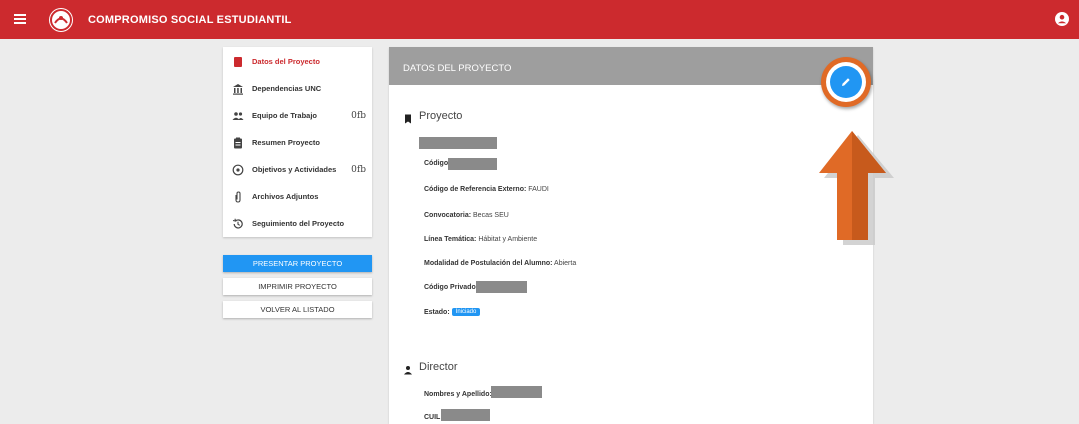 This screenshot has width=1079, height=424. I want to click on field-nombres-apellido: Nombres y Apellido:, so click(458, 394).